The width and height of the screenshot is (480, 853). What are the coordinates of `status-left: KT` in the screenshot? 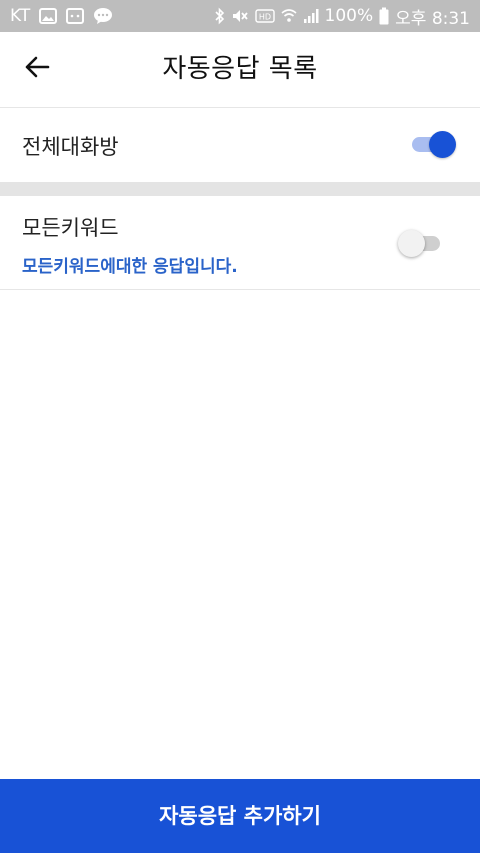 It's located at (61, 16).